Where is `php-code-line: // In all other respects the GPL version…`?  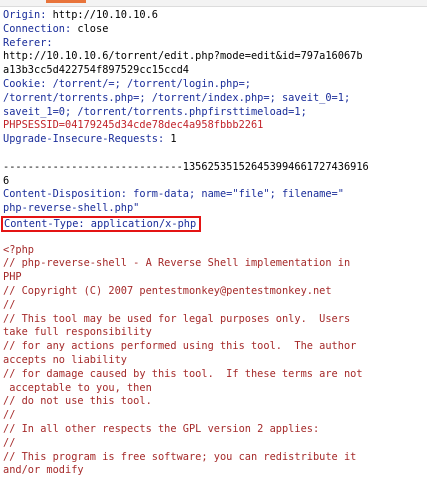 php-code-line: // In all other respects the GPL version… is located at coordinates (161, 428).